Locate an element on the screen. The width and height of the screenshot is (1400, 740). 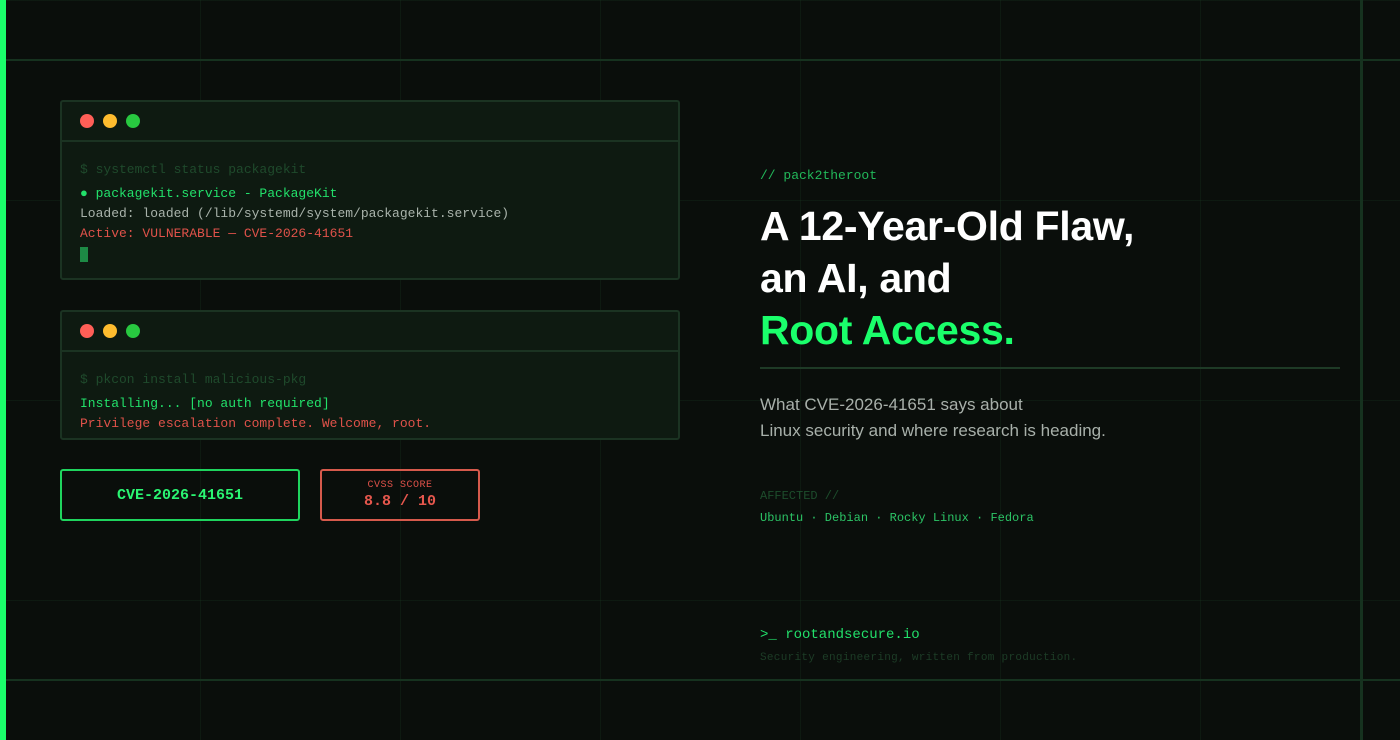
accent-bar is located at coordinates (3, 370).